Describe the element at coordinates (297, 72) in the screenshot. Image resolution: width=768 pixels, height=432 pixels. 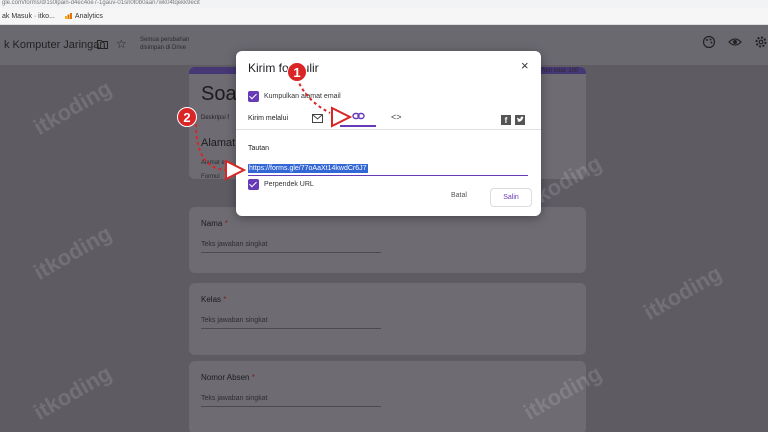
I see `step-marker-1: 1` at that location.